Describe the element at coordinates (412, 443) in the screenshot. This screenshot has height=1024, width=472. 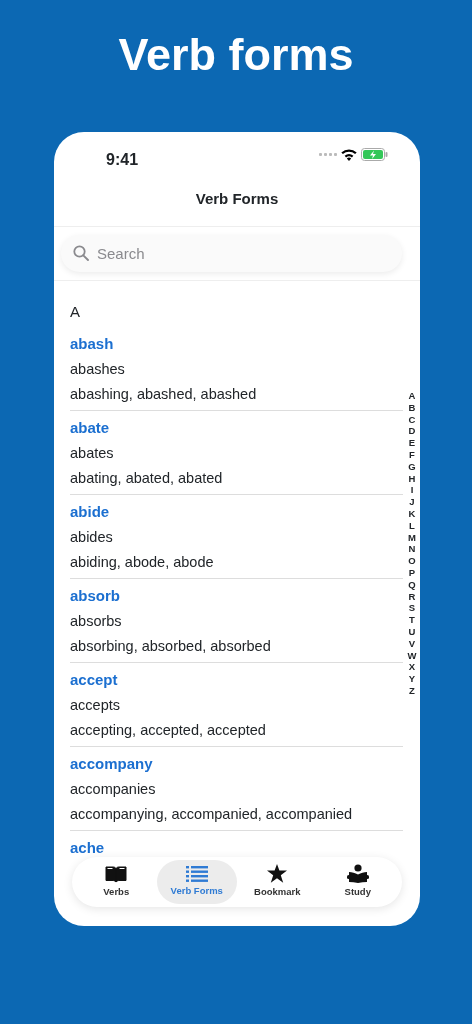
I see `index-letter: E` at that location.